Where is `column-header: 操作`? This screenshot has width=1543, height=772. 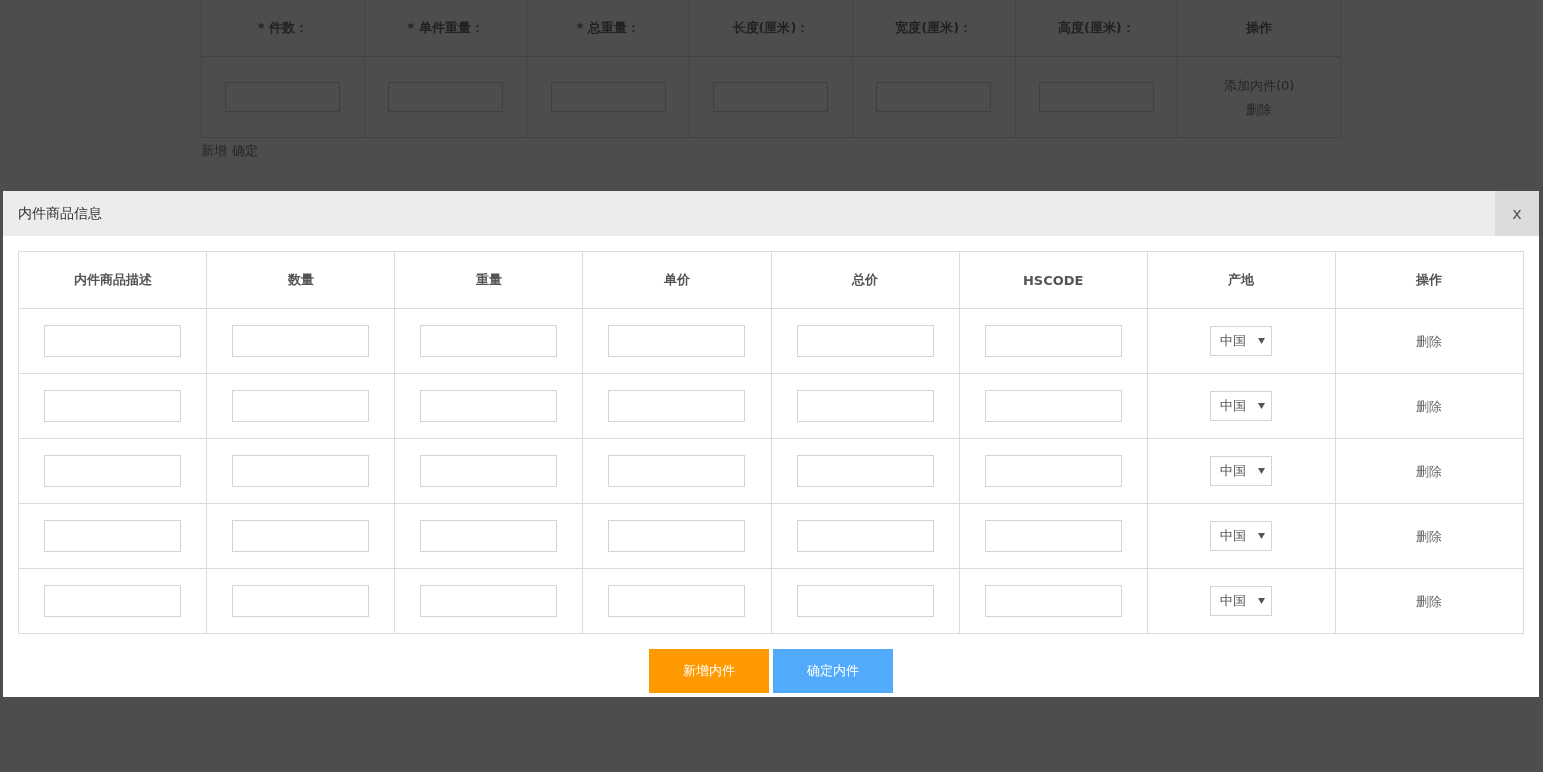
column-header: 操作 is located at coordinates (1429, 280).